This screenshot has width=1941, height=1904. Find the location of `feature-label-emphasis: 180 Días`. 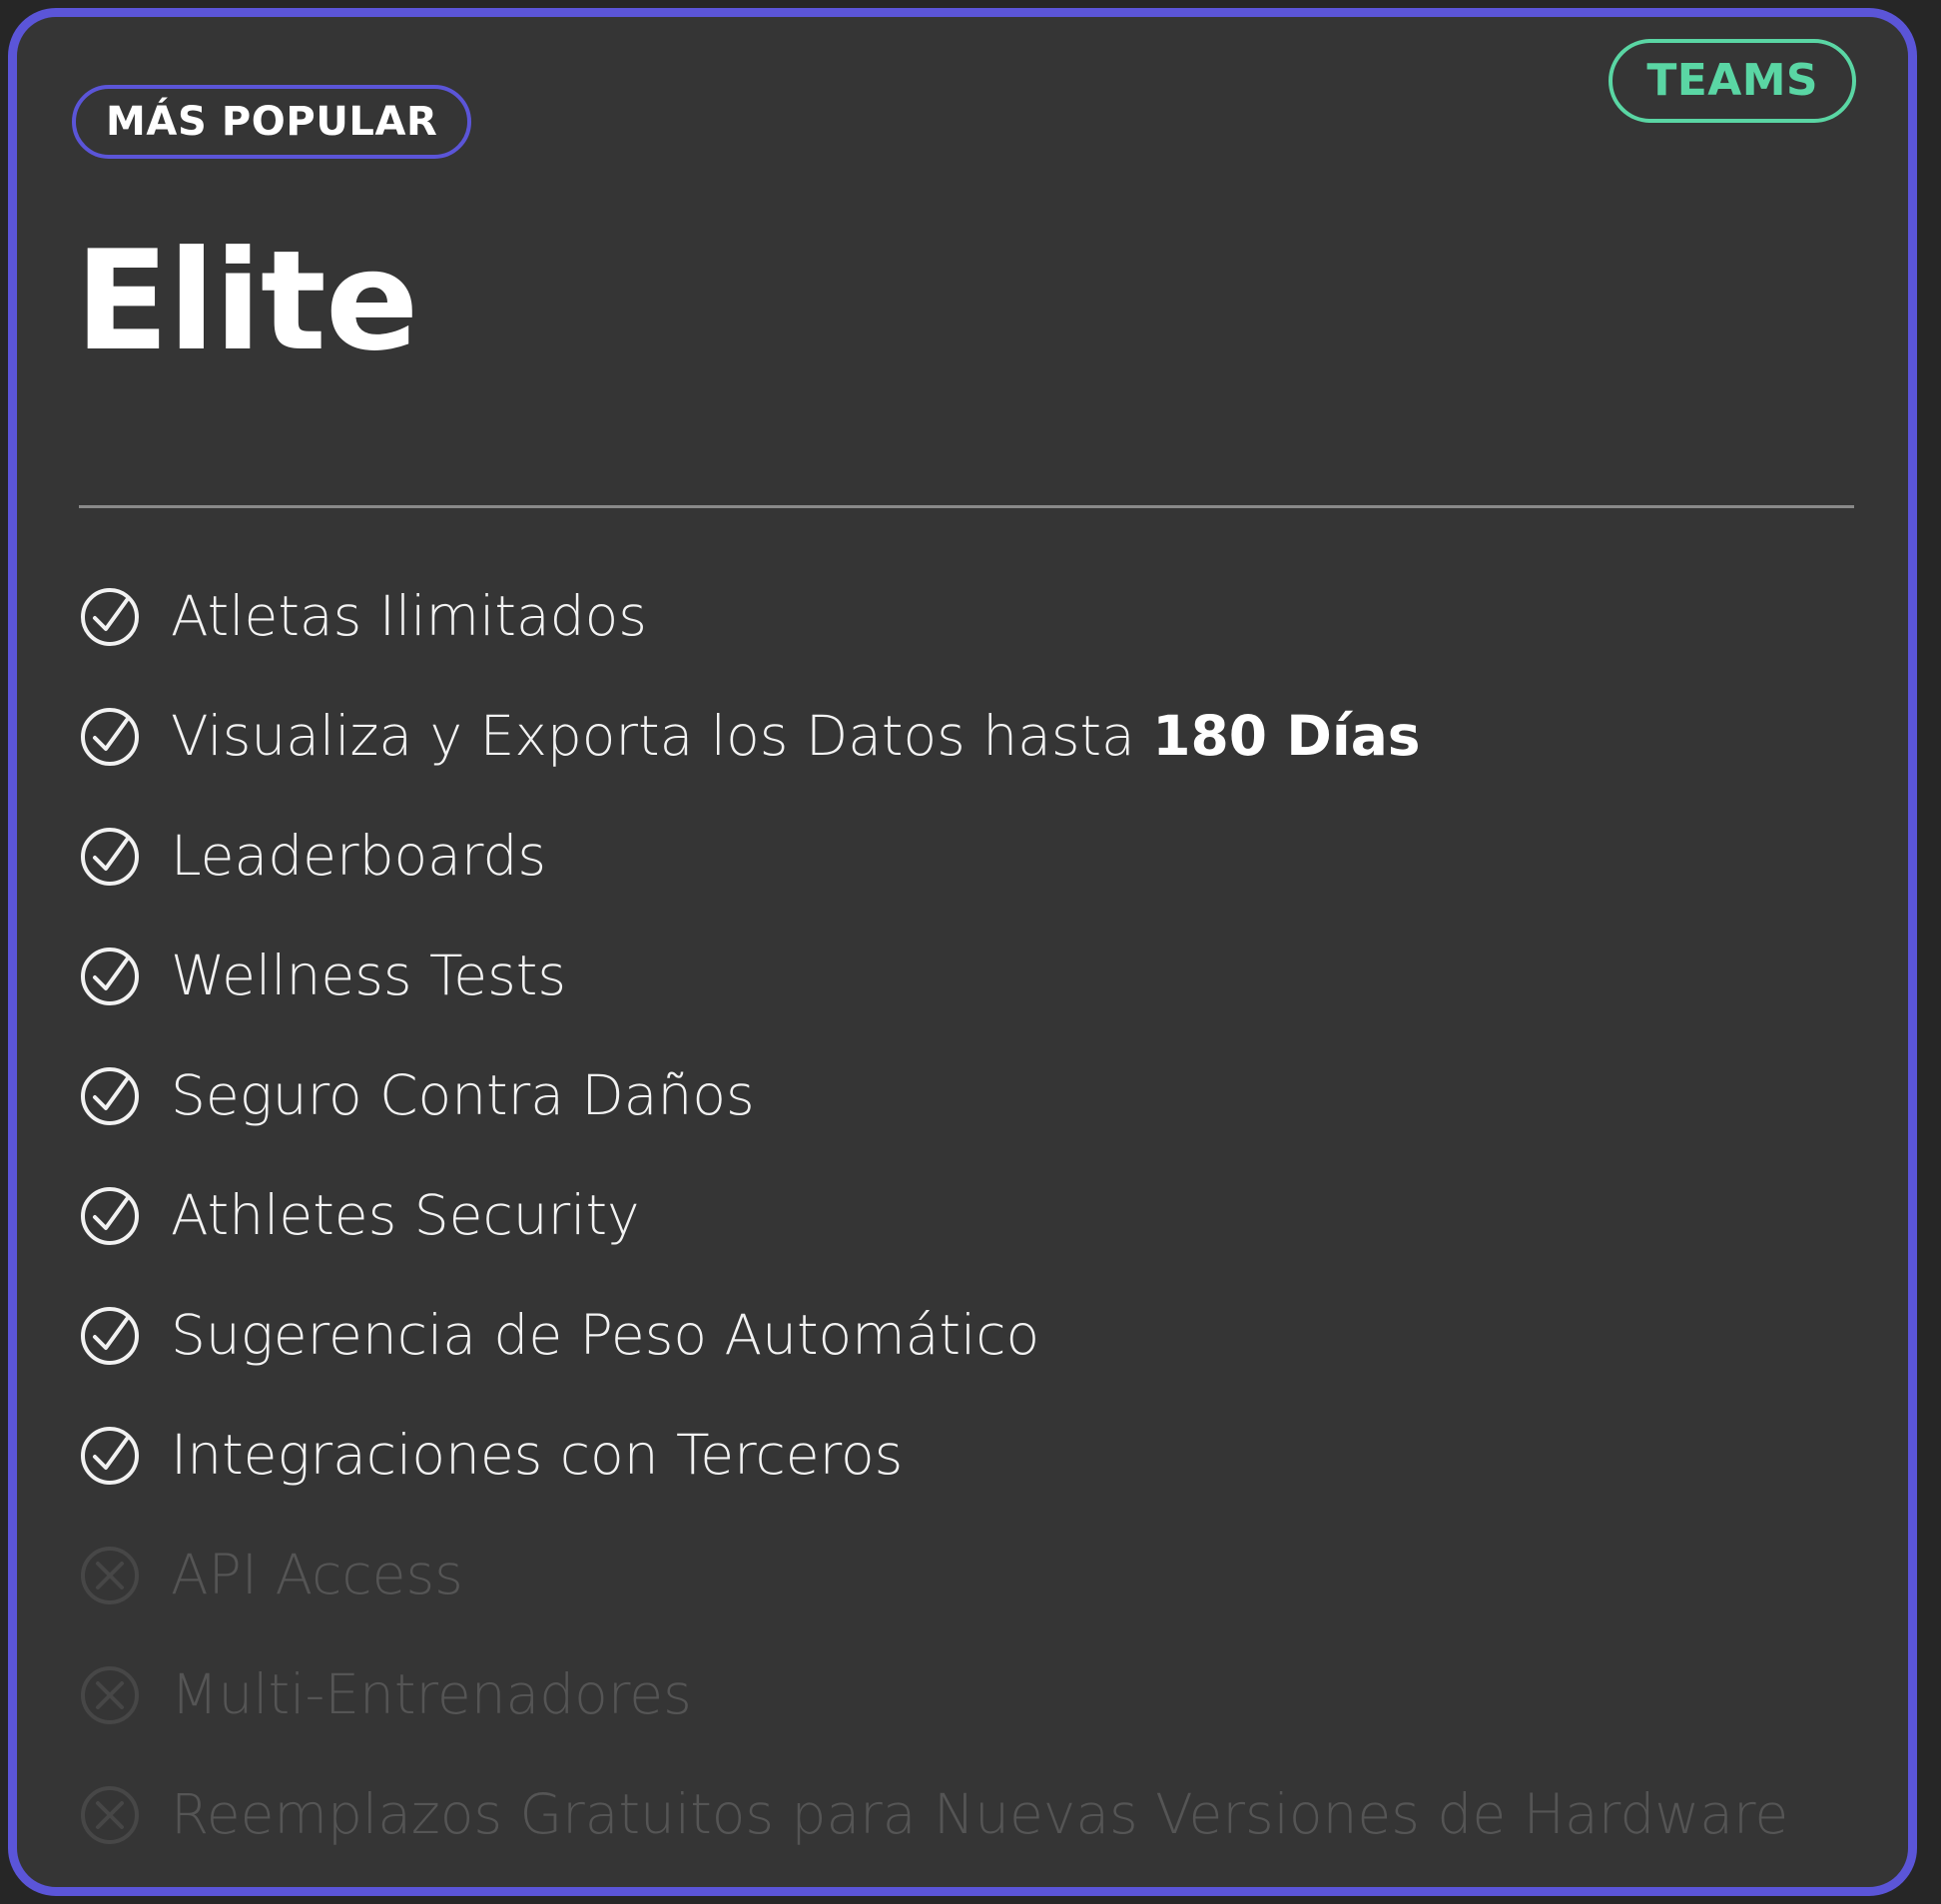

feature-label-emphasis: 180 Días is located at coordinates (1286, 736).